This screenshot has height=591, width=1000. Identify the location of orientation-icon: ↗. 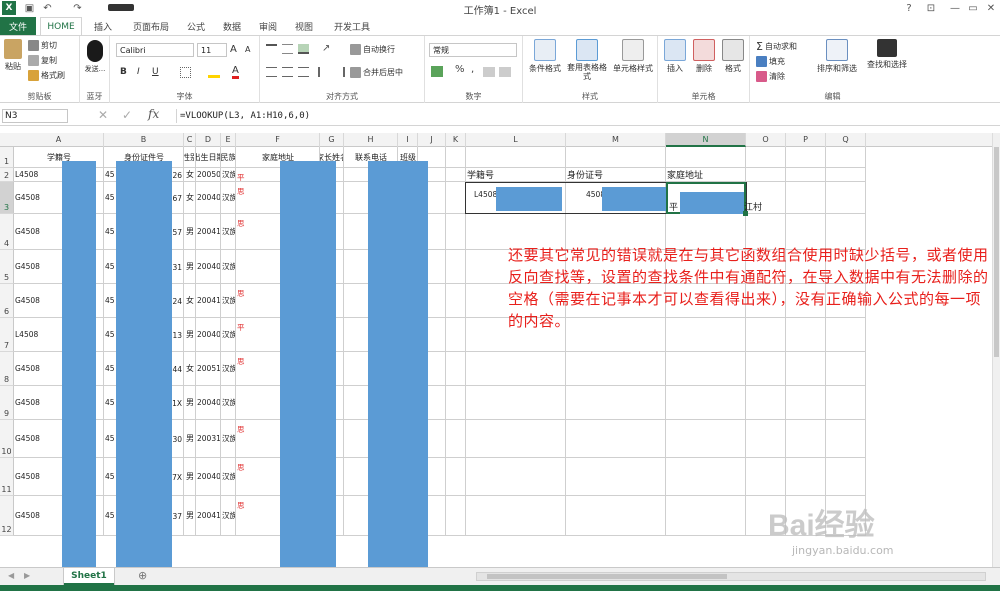
(328, 49).